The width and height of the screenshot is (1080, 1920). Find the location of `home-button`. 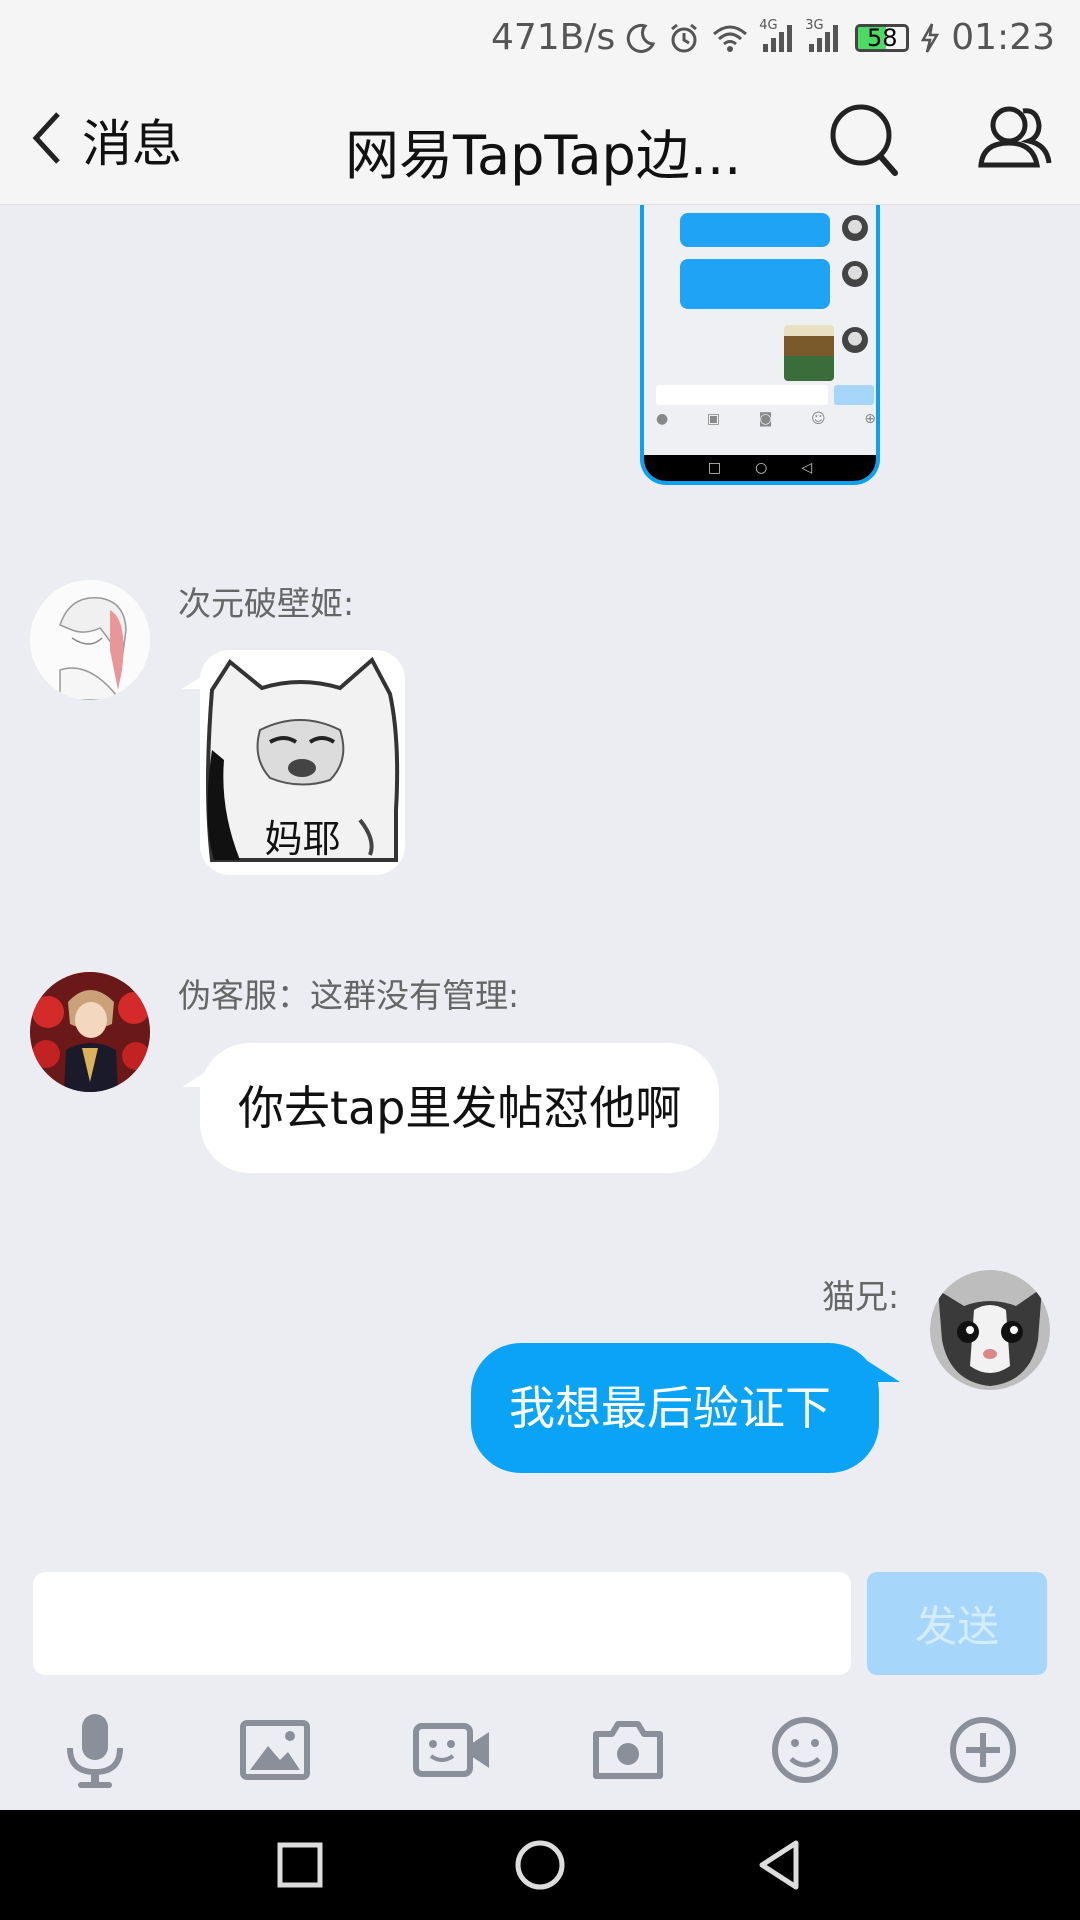

home-button is located at coordinates (540, 1865).